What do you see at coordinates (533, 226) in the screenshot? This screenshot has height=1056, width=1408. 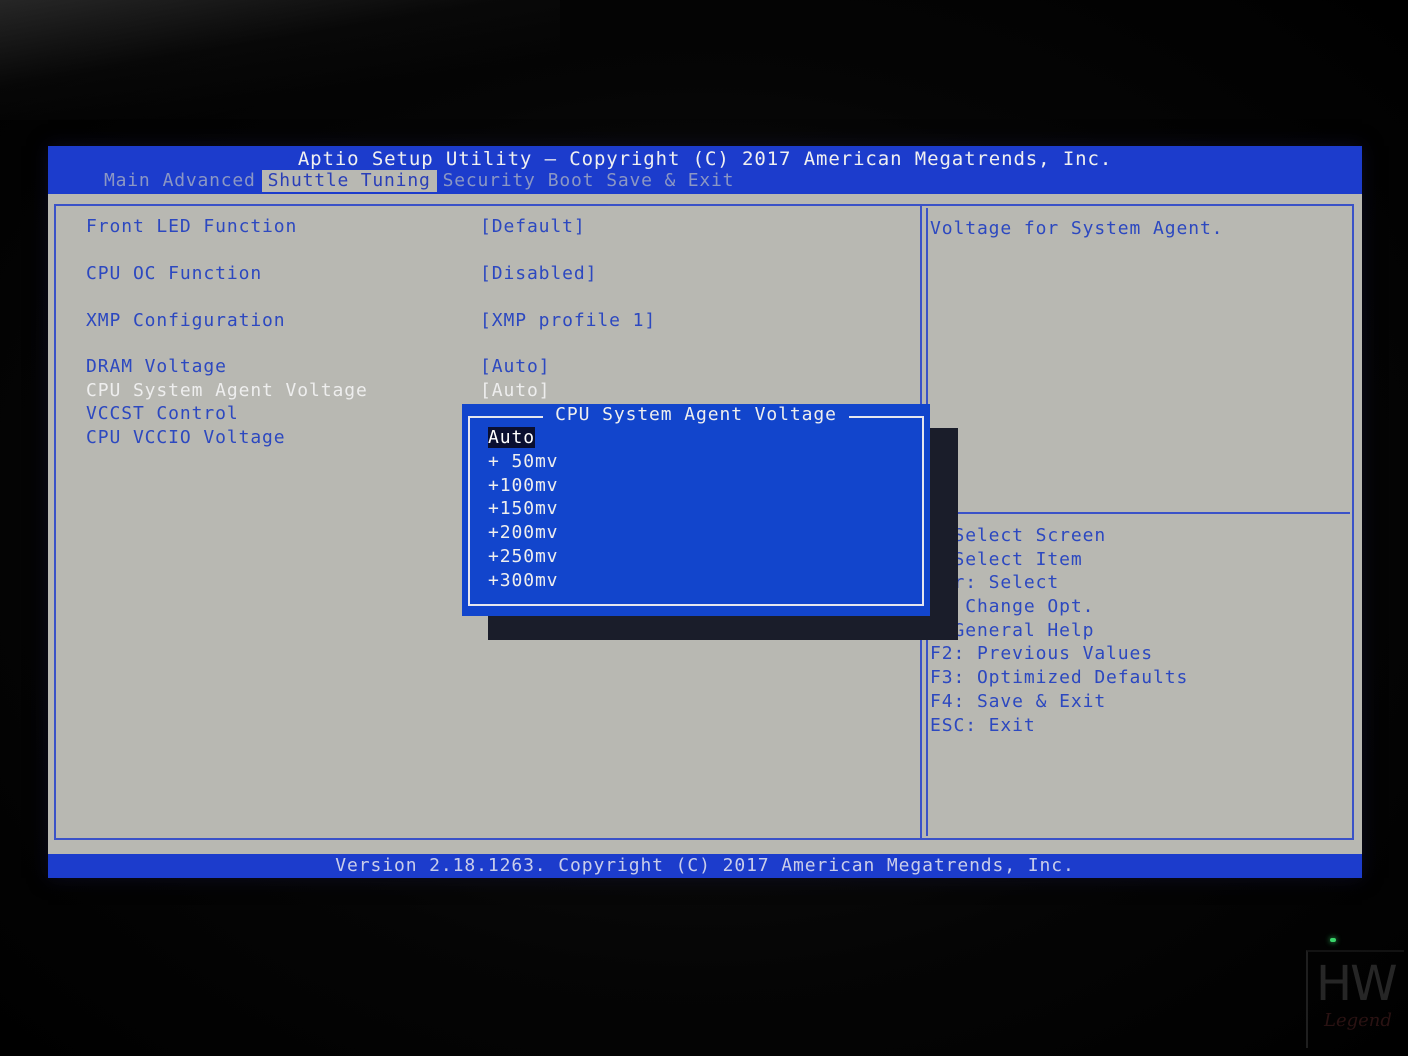 I see `setting-value: [Default]` at bounding box center [533, 226].